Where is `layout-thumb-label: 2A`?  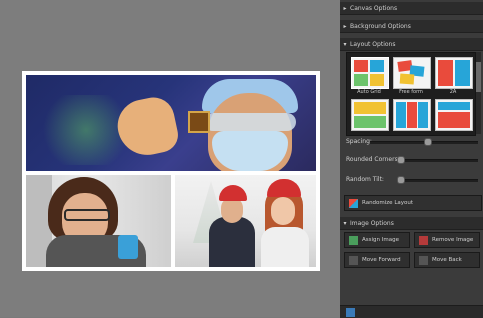
layout-thumb-label: 2A is located at coordinates (453, 92).